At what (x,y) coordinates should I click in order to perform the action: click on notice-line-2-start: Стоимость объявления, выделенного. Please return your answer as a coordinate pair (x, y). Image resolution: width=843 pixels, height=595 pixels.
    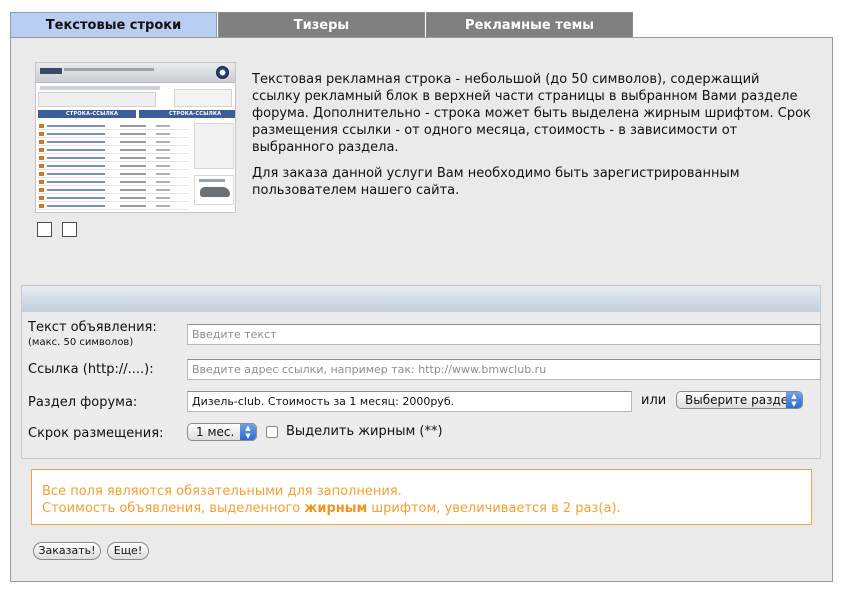
    Looking at the image, I should click on (173, 508).